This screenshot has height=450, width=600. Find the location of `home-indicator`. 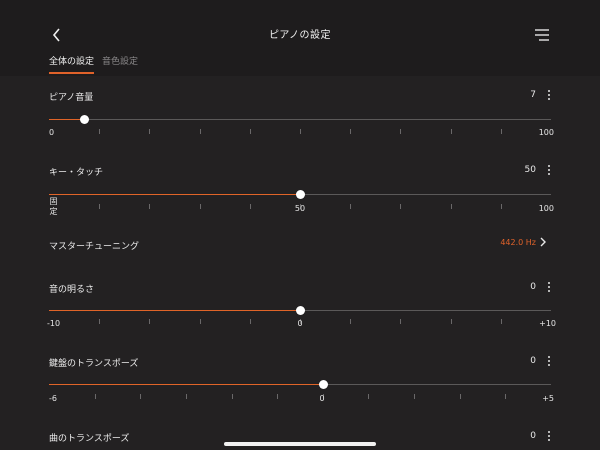

home-indicator is located at coordinates (300, 444).